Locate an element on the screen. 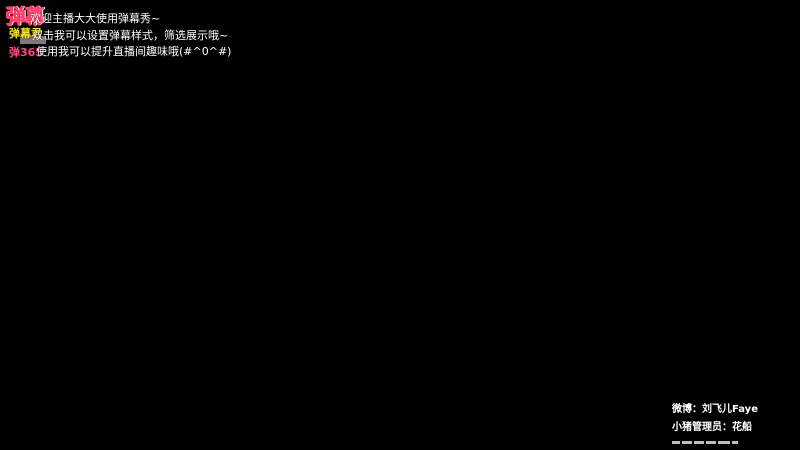 The width and height of the screenshot is (800, 450). danmaku-message: 使用我可以提升直播间趣味哦(#^0^#) is located at coordinates (133, 52).